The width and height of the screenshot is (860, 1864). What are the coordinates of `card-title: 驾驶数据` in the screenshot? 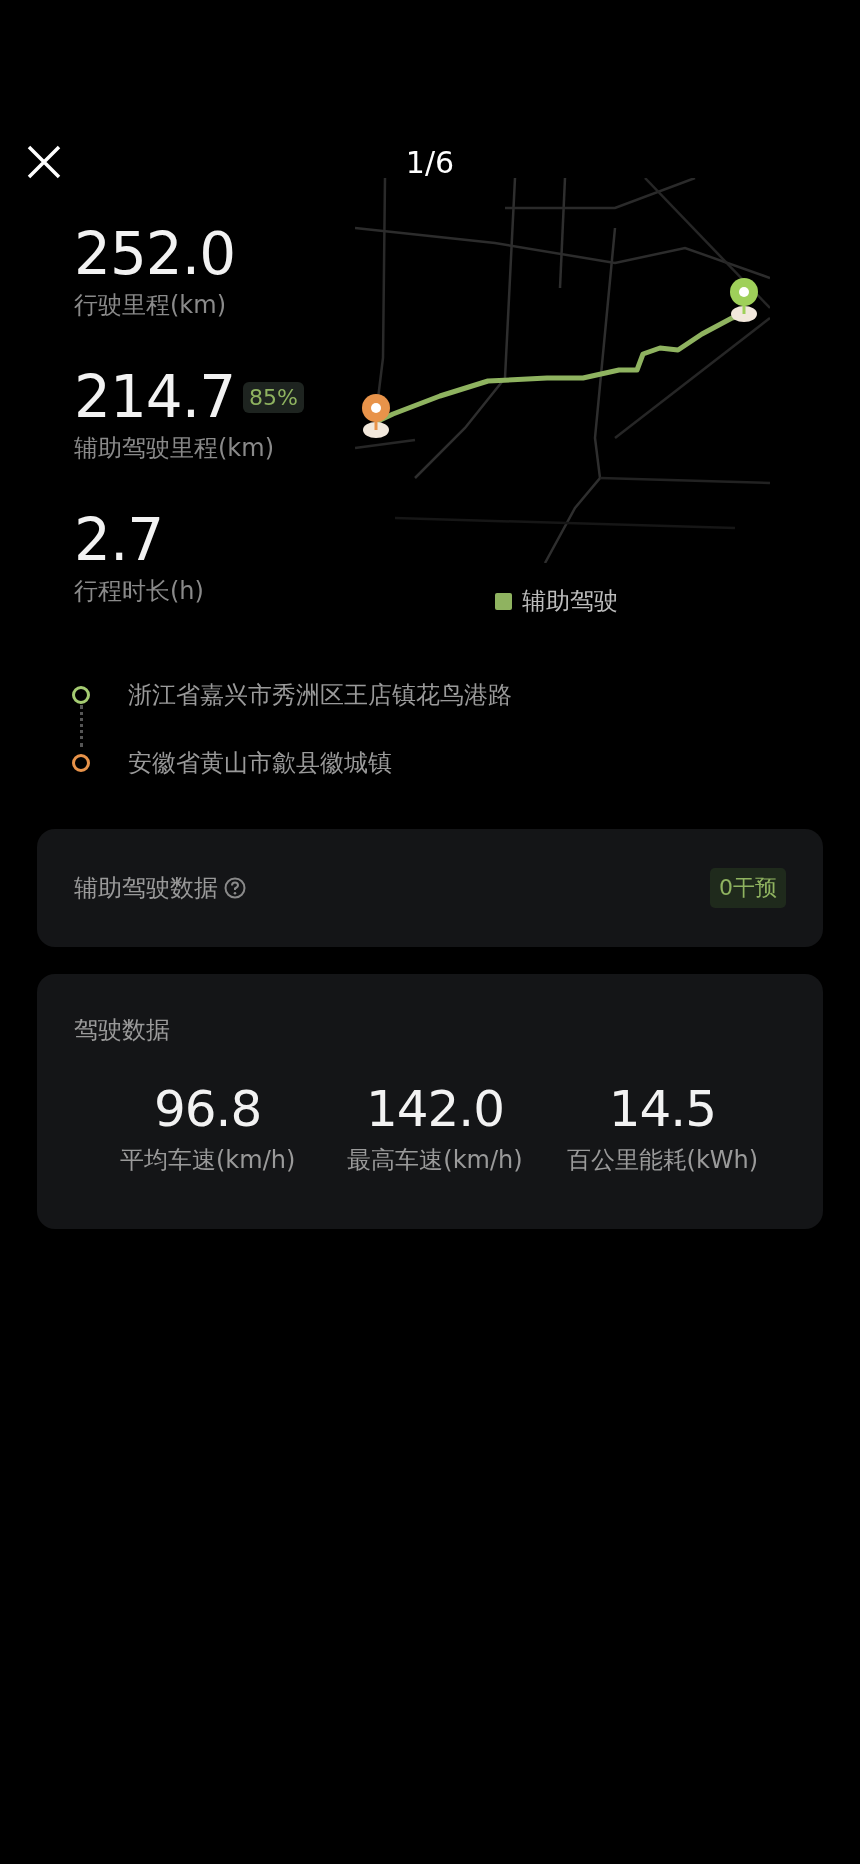 It's located at (122, 1030).